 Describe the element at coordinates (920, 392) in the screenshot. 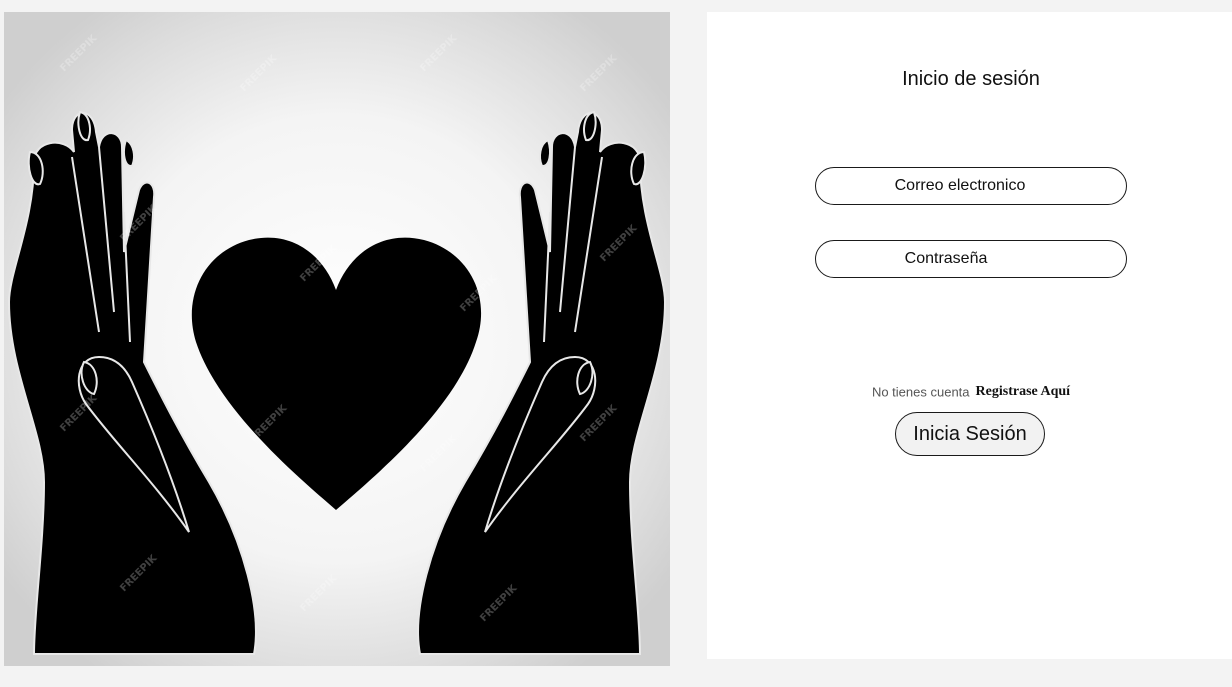

I see `no-account-text: No tienes cuenta` at that location.